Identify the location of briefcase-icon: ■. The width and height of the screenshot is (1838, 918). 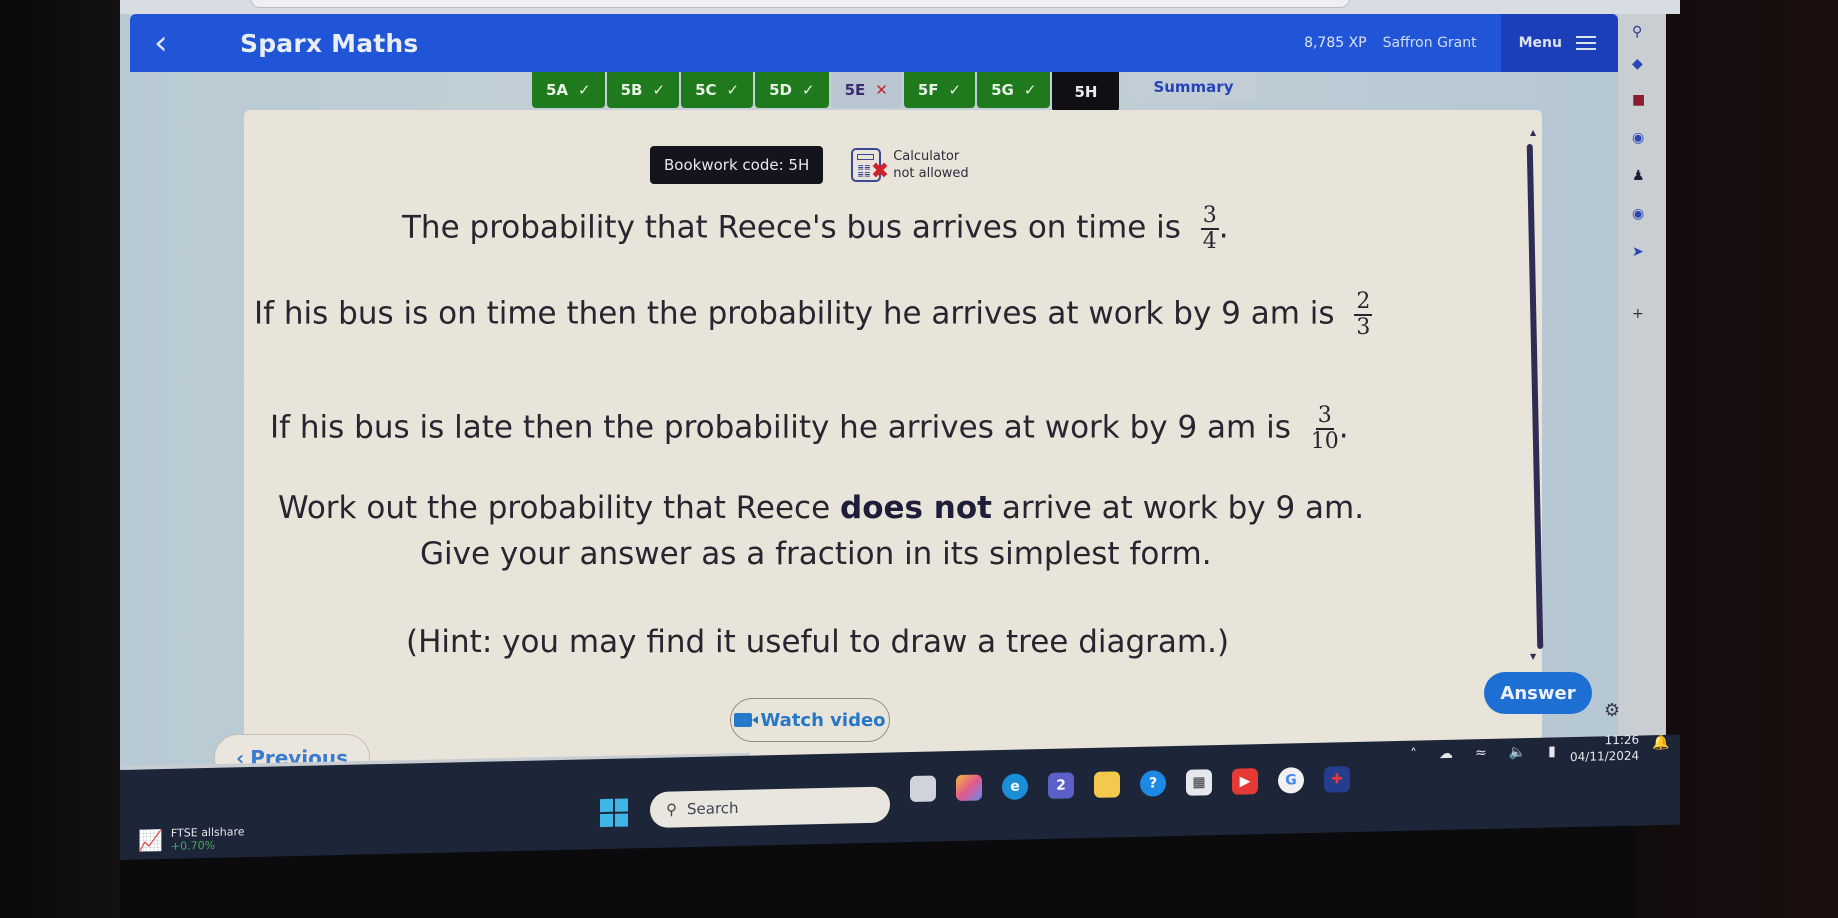
(1638, 100).